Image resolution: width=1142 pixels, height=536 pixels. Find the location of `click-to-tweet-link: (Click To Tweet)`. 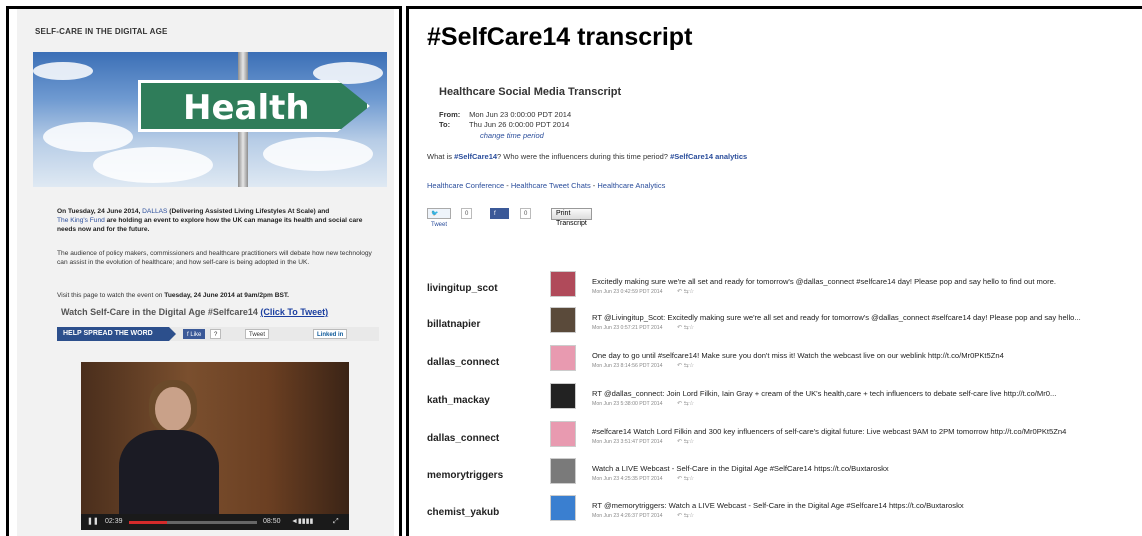

click-to-tweet-link: (Click To Tweet) is located at coordinates (294, 312).